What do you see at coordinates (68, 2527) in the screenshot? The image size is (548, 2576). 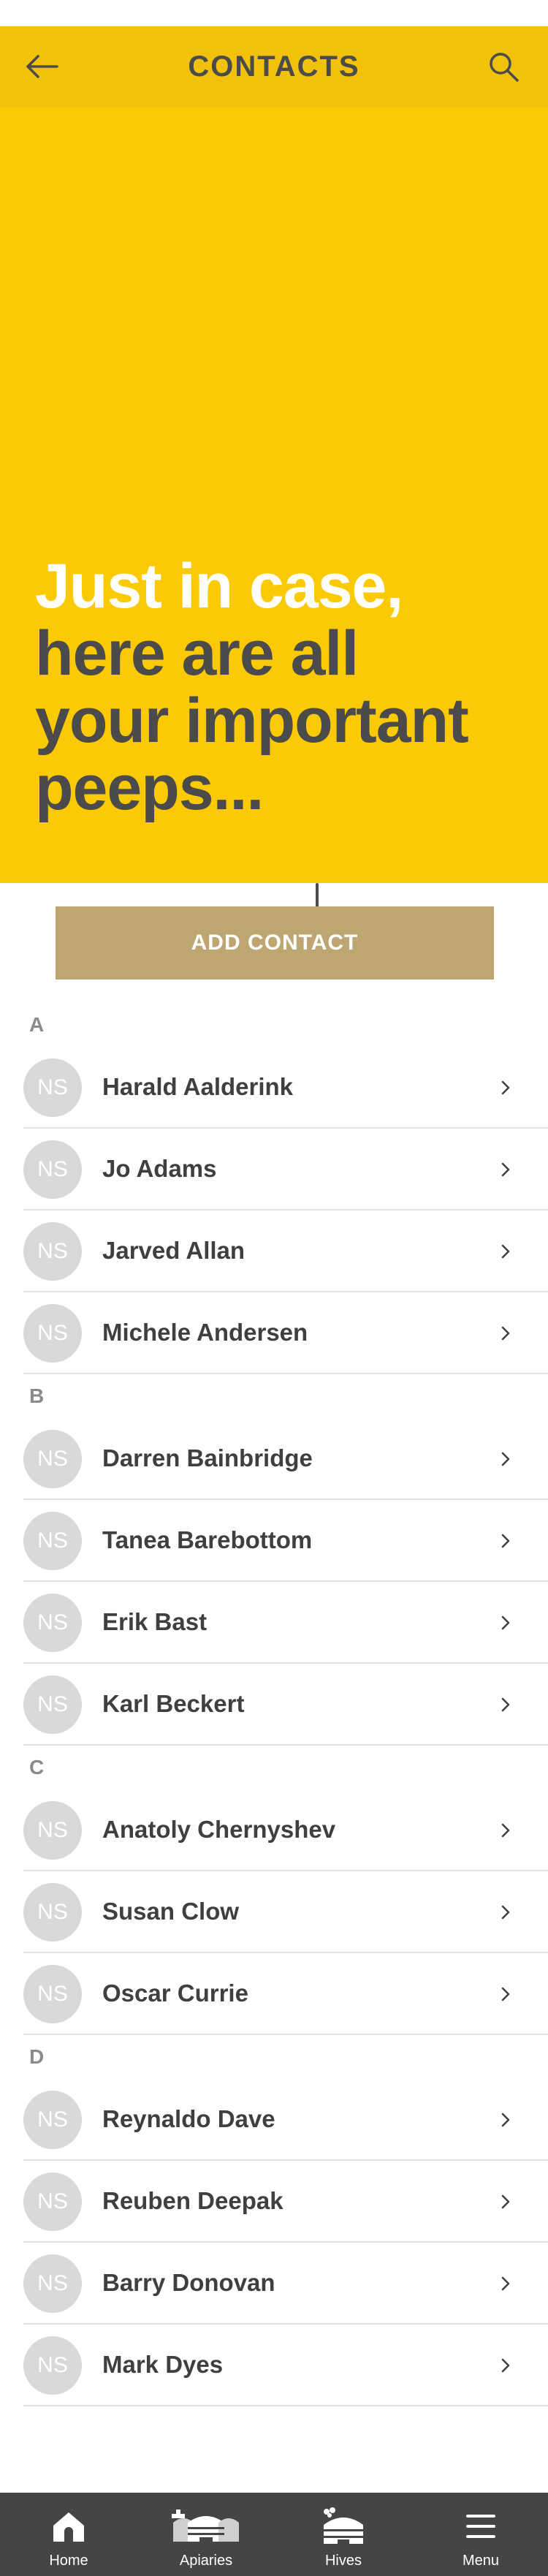 I see `home-icon` at bounding box center [68, 2527].